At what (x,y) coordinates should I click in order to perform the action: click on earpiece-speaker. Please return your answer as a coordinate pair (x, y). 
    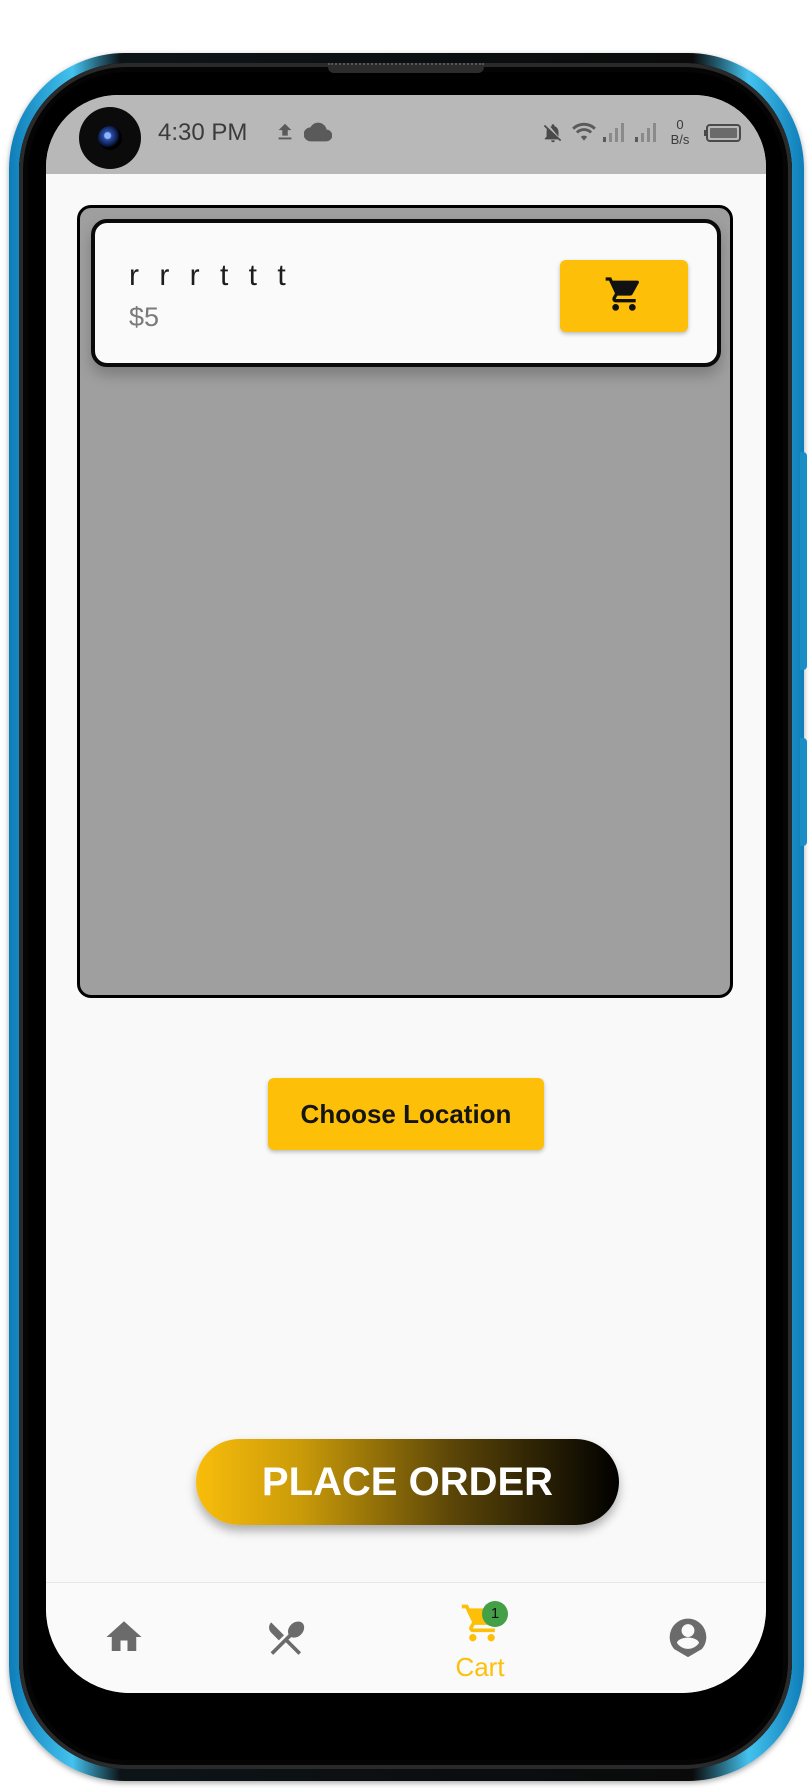
    Looking at the image, I should click on (406, 68).